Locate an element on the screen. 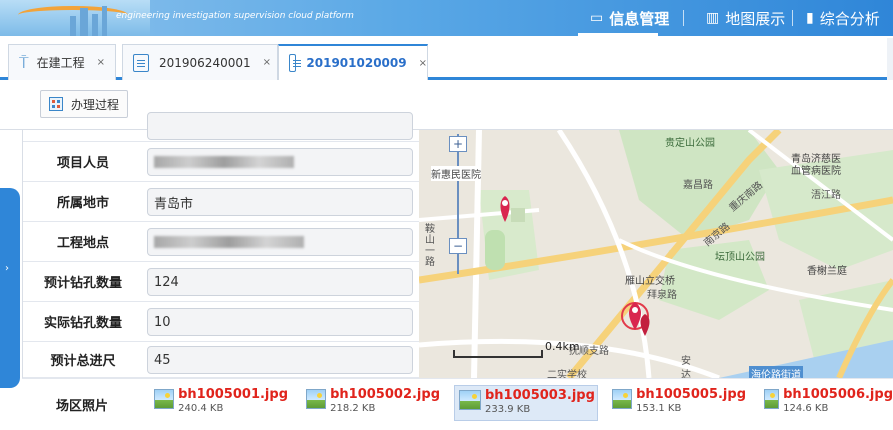 This screenshot has width=893, height=430. construction-crane-icon: ⍑ is located at coordinates (24, 62).